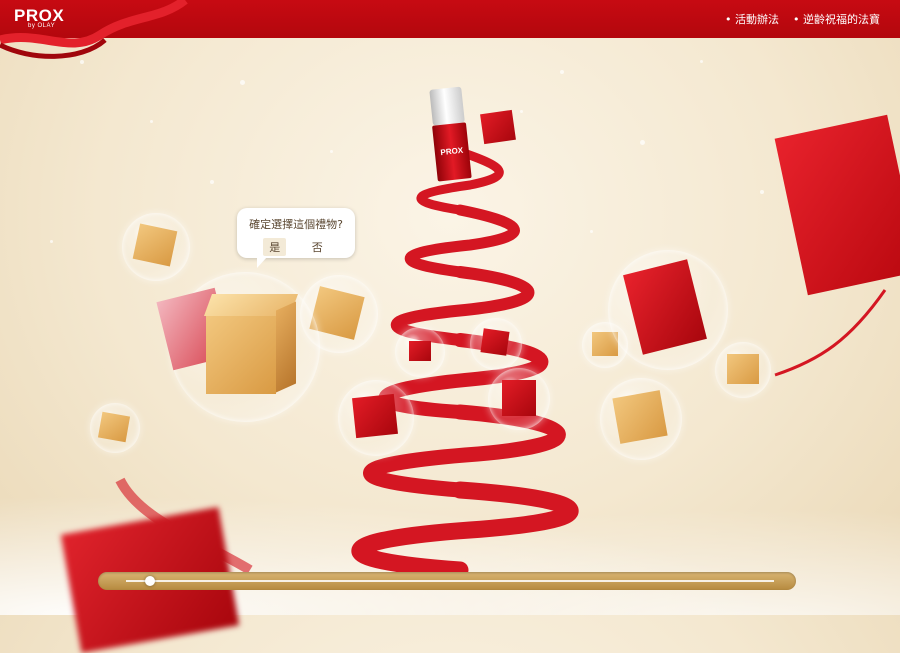 This screenshot has width=900, height=653. What do you see at coordinates (241, 355) in the screenshot?
I see `gift-box-gold-large` at bounding box center [241, 355].